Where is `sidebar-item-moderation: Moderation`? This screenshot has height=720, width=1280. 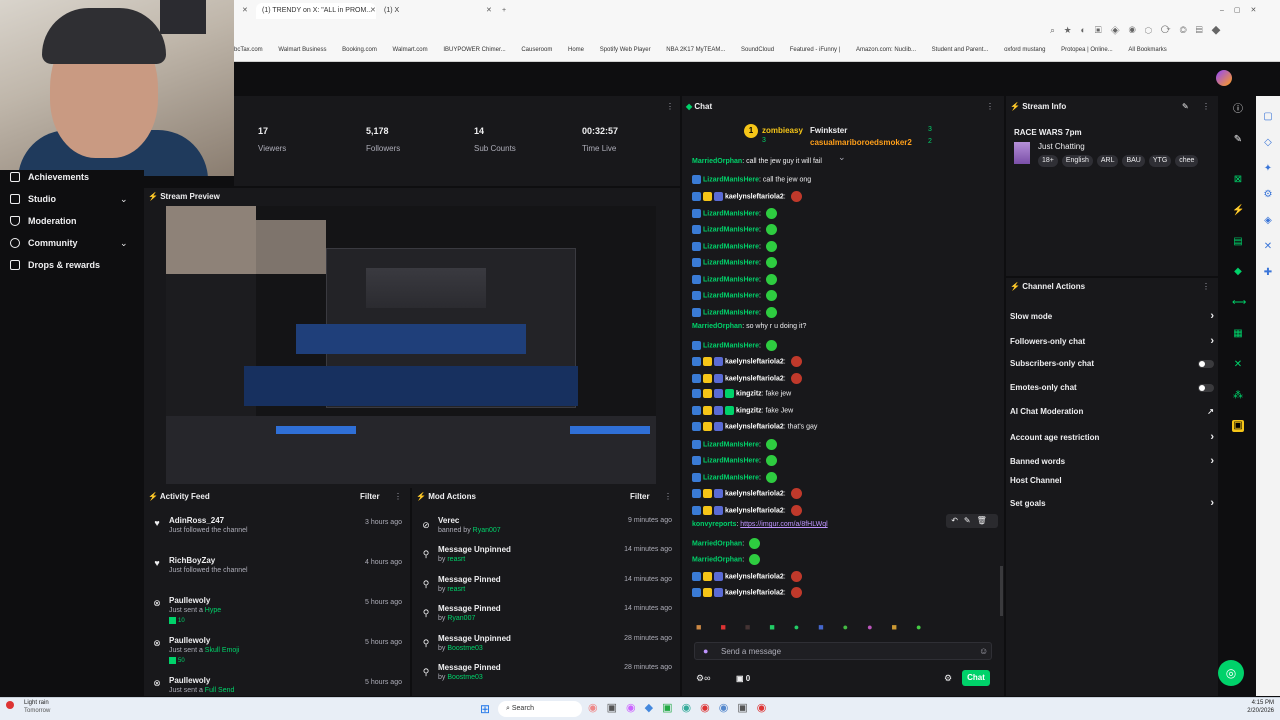 sidebar-item-moderation: Moderation is located at coordinates (43, 221).